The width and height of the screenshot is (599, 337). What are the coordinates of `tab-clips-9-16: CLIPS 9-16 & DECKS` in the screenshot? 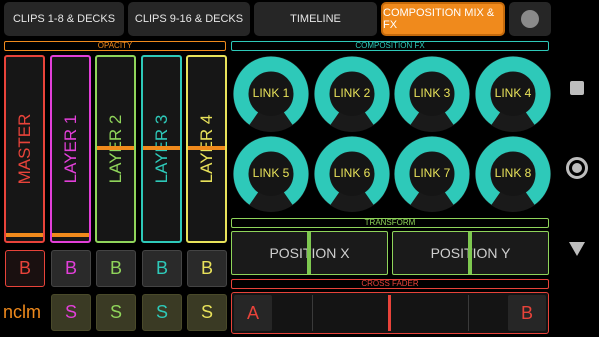 It's located at (189, 19).